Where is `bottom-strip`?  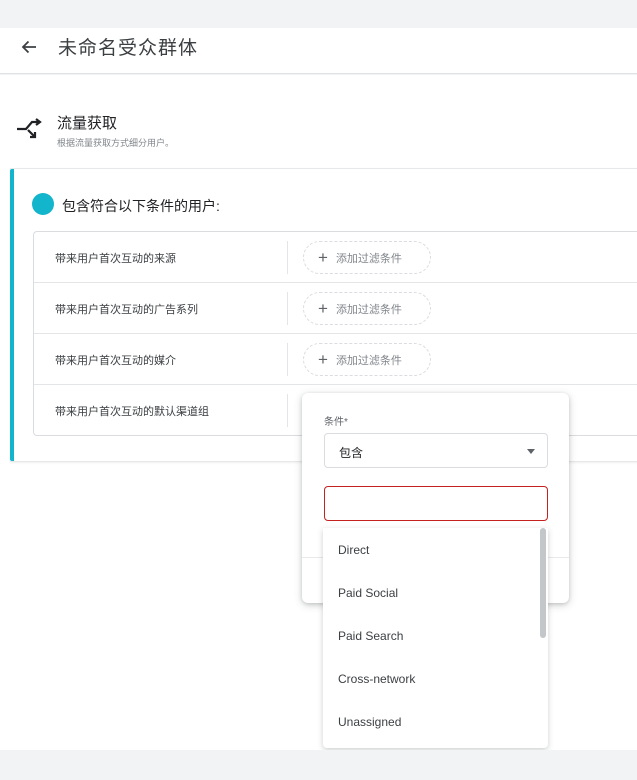
bottom-strip is located at coordinates (318, 765).